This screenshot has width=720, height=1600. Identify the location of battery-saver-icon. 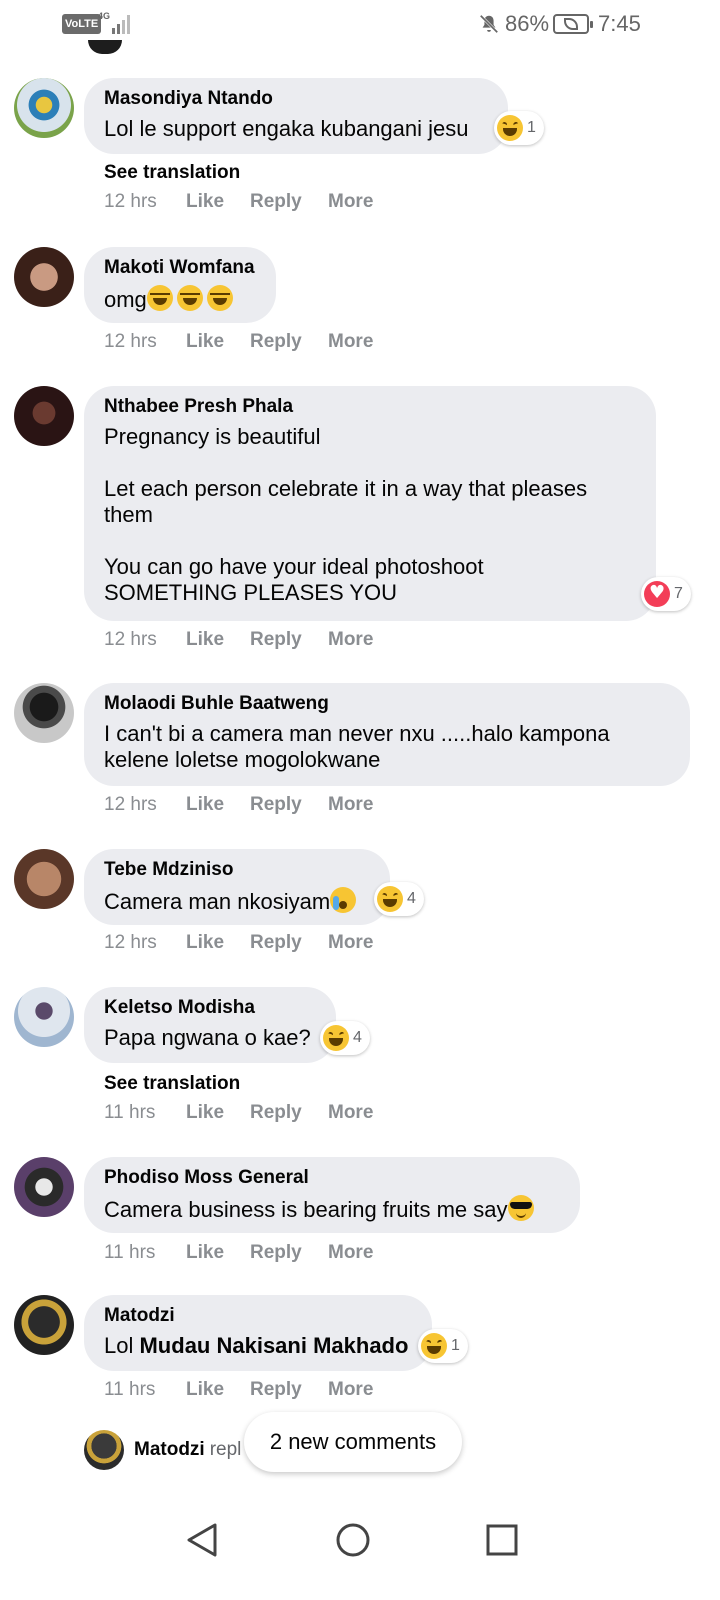
(573, 24).